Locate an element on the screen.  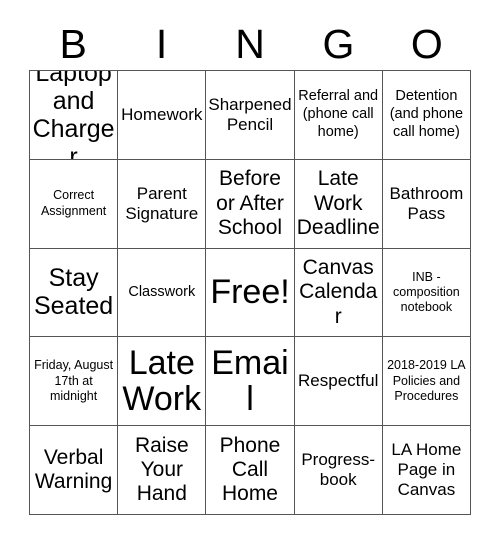
bingo-cell-label: Canvas Calendar is located at coordinates (338, 292).